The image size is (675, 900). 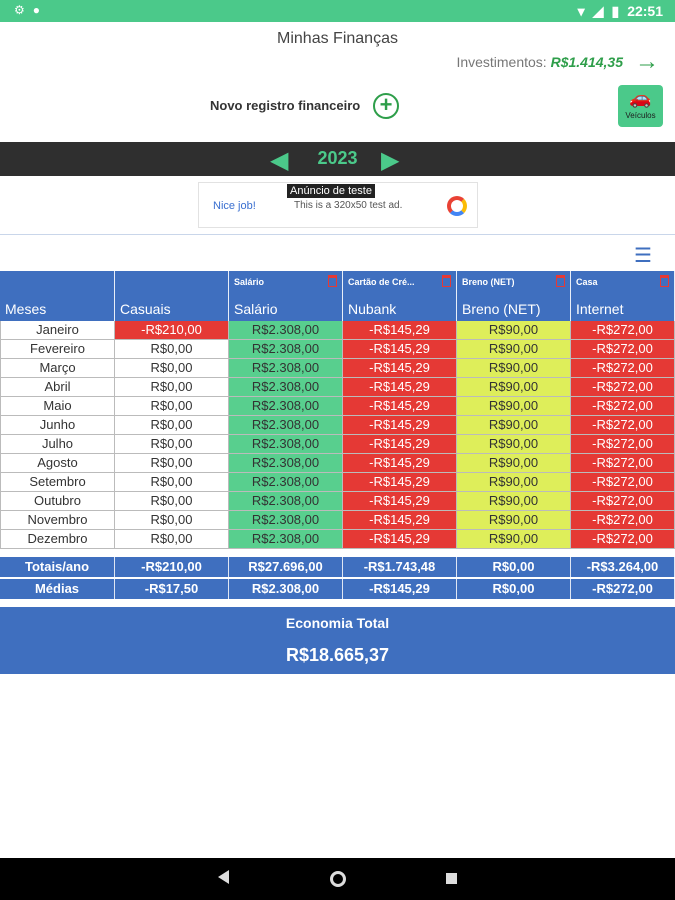 I want to click on totals-cell: -R$3.264,00, so click(x=623, y=567).